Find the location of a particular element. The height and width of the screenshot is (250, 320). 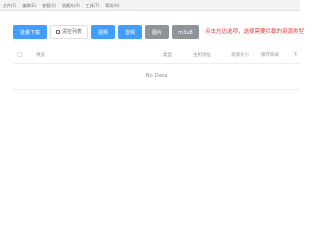

clear-list-button: 清空列表 is located at coordinates (69, 32).